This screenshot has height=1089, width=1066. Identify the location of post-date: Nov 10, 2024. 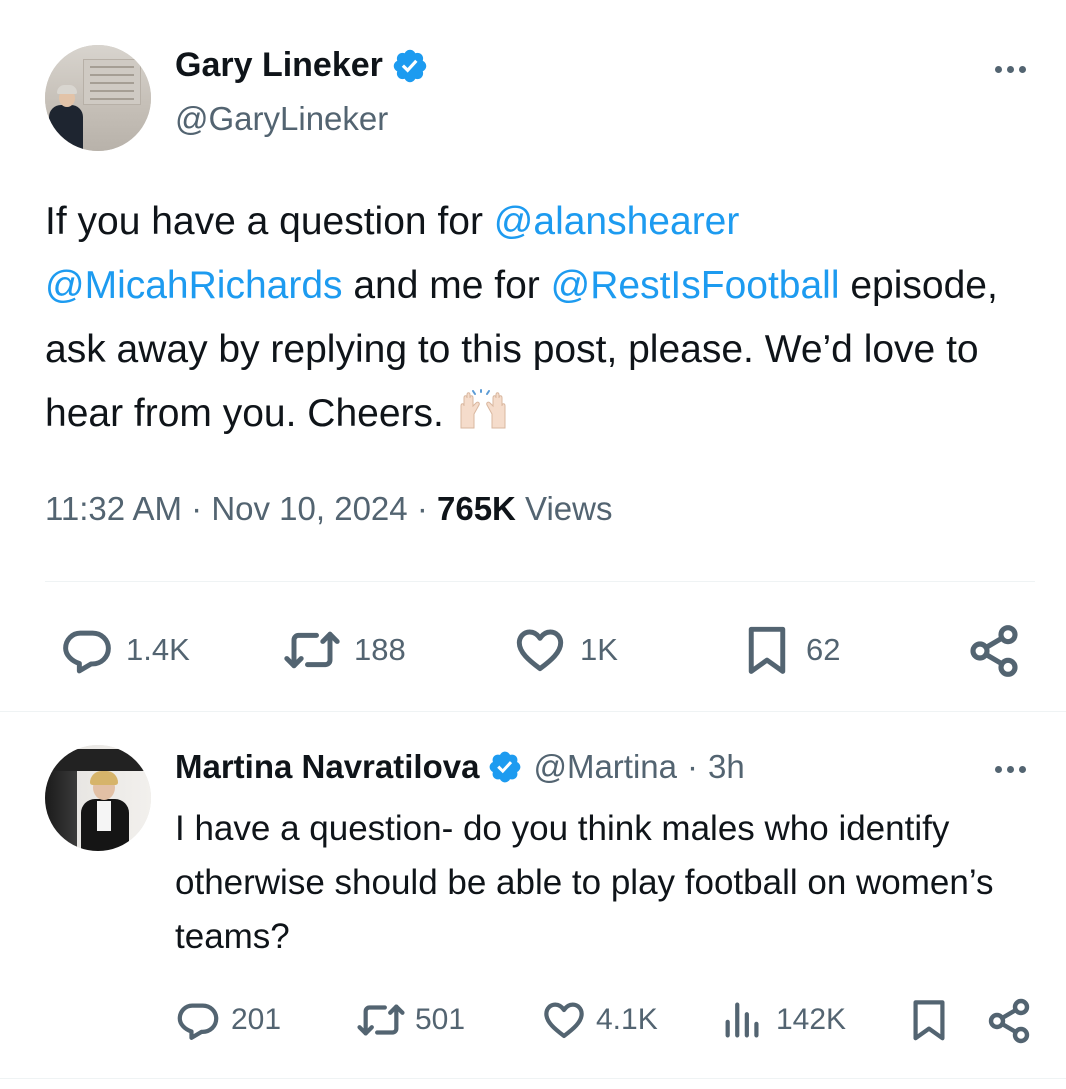
(309, 508).